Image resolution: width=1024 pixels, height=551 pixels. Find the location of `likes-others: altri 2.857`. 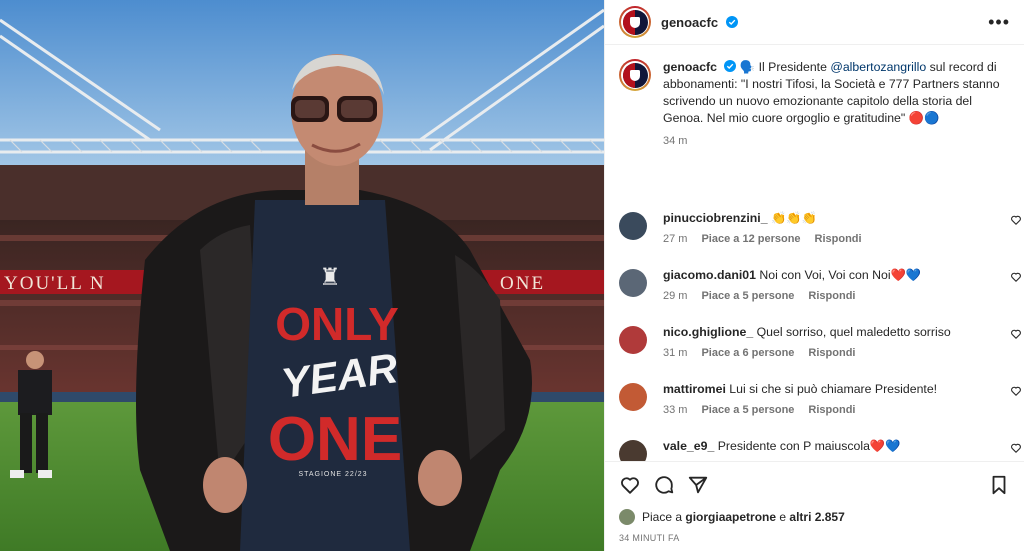

likes-others: altri 2.857 is located at coordinates (816, 517).